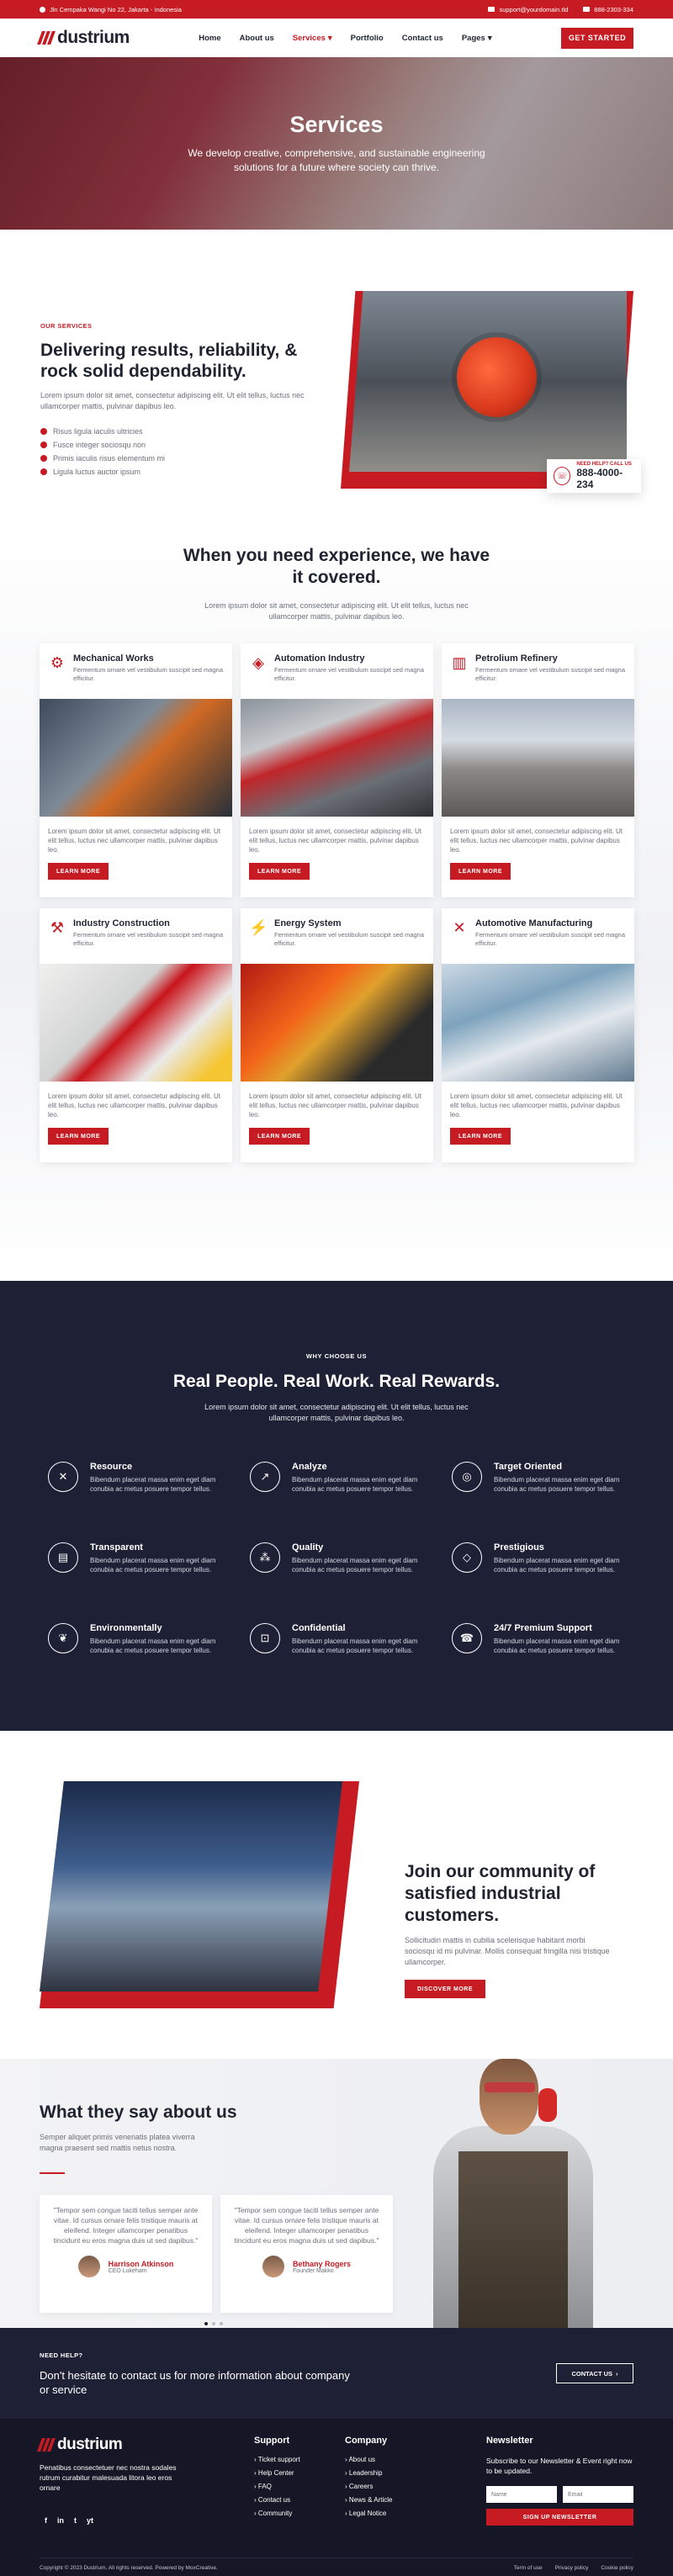 The height and width of the screenshot is (2576, 673). I want to click on nav-services: Services ▾, so click(312, 38).